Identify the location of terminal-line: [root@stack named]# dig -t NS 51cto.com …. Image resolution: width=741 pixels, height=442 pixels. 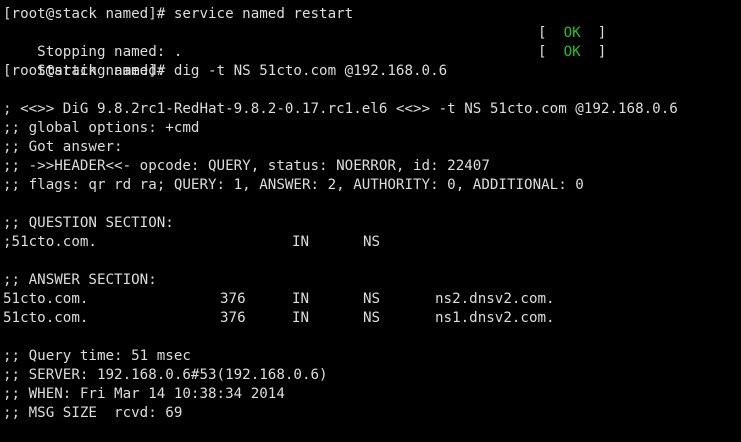
(372, 71).